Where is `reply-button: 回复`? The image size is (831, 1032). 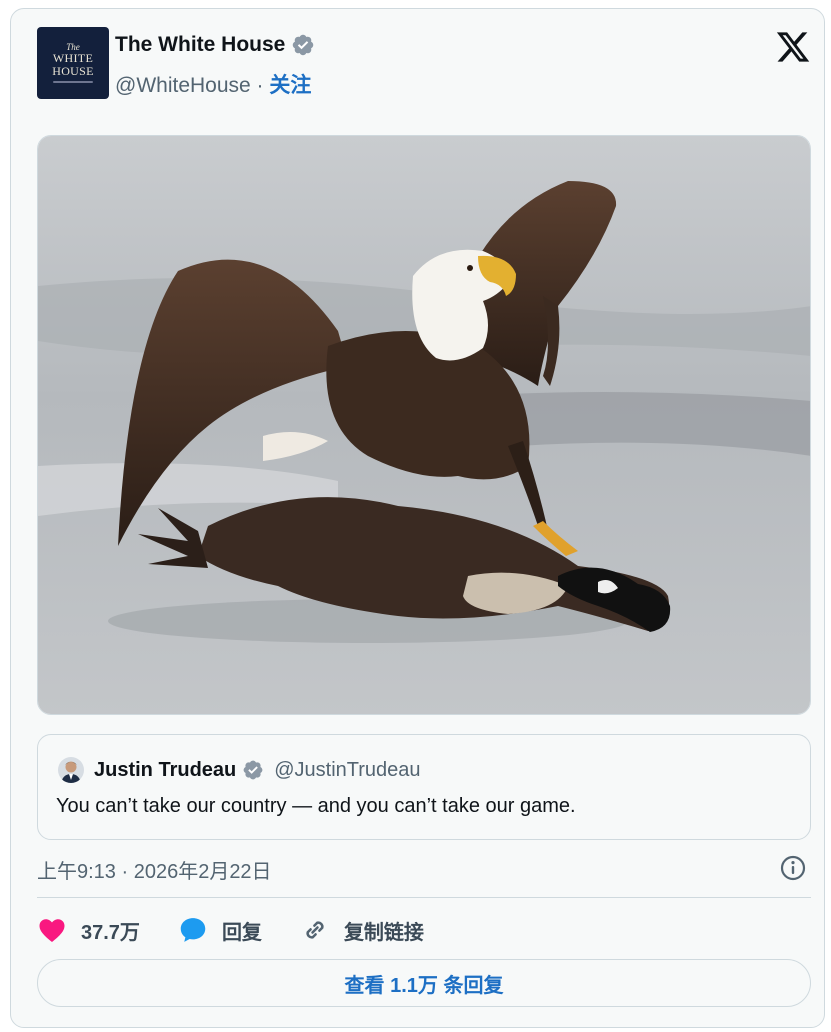
reply-button: 回复 is located at coordinates (220, 930).